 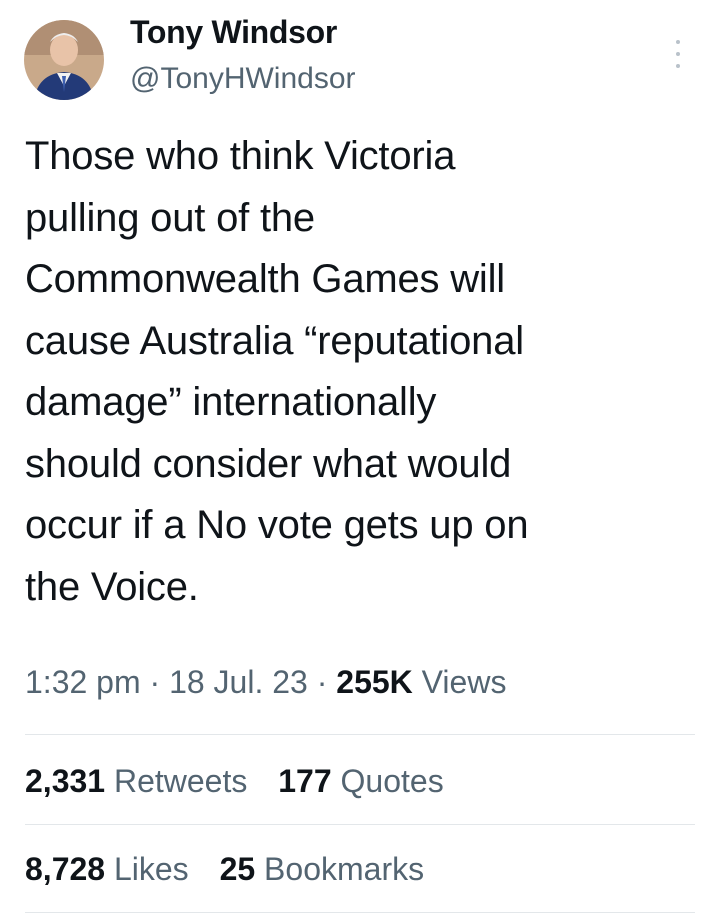 I want to click on tweet-time: 1:32 pm, so click(x=83, y=682).